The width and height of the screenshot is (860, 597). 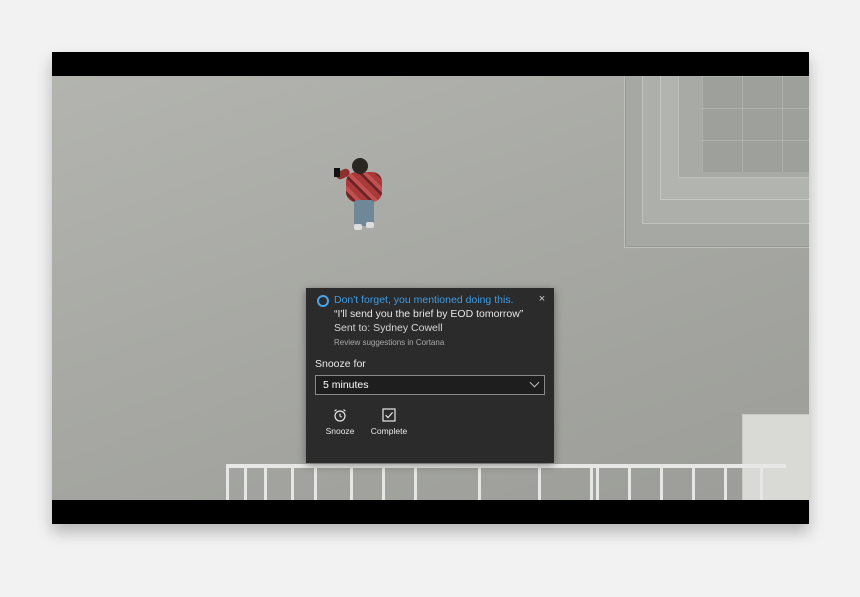 I want to click on snooze-button: Snooze, so click(x=340, y=425).